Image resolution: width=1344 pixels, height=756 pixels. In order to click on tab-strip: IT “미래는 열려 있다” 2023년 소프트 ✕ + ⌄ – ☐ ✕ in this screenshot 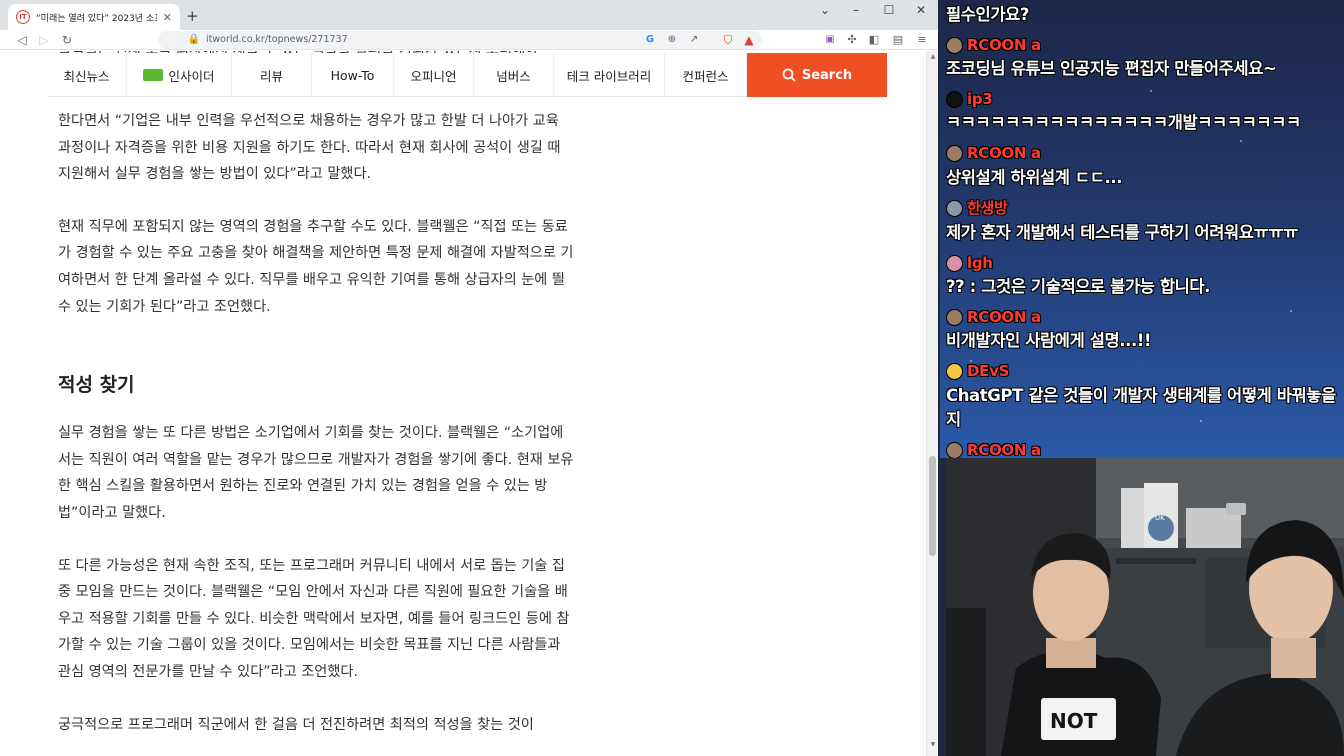, I will do `click(469, 15)`.